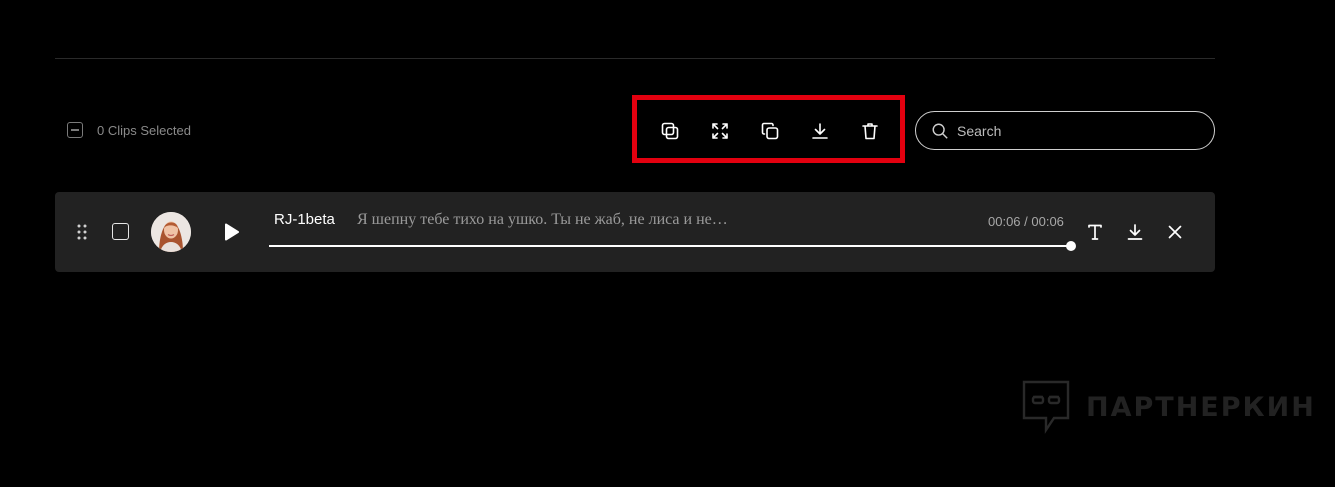 The width and height of the screenshot is (1335, 487). I want to click on duplicate-icon, so click(770, 131).